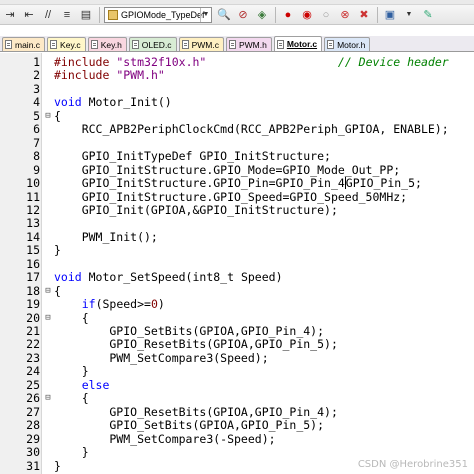 The height and width of the screenshot is (474, 474). Describe the element at coordinates (237, 142) in the screenshot. I see `code-line: 7` at that location.